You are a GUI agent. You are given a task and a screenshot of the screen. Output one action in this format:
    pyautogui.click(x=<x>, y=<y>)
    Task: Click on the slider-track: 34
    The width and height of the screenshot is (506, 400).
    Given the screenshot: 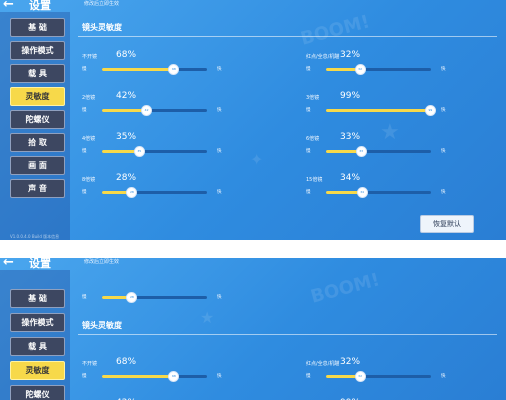 What is the action you would take?
    pyautogui.click(x=378, y=192)
    